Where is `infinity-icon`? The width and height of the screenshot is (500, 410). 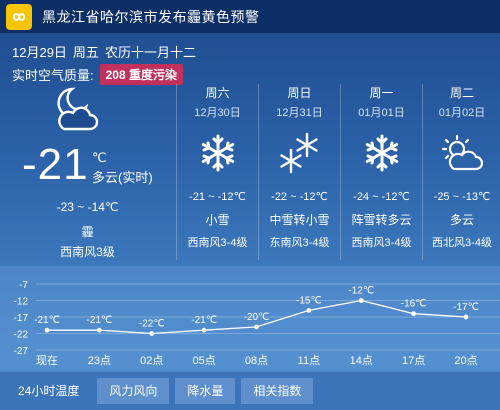 infinity-icon is located at coordinates (19, 16).